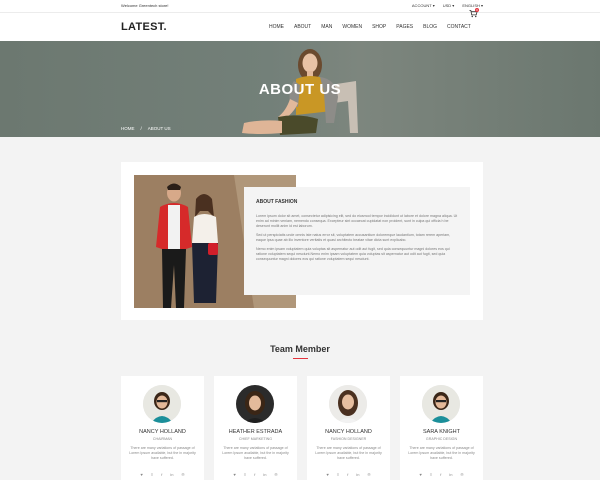 Image resolution: width=600 pixels, height=480 pixels. Describe the element at coordinates (423, 5) in the screenshot. I see `account-dropdown: ACCOUNT` at that location.